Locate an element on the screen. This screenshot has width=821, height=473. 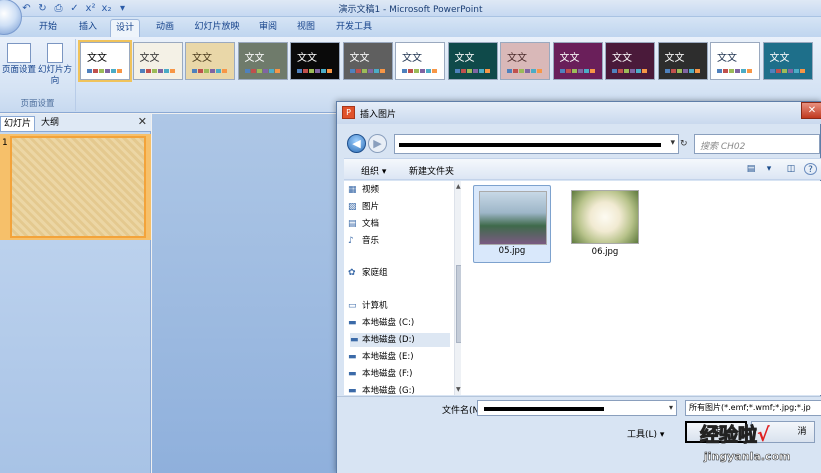
nav-item: ♪ 音乐 is located at coordinates (364, 241).